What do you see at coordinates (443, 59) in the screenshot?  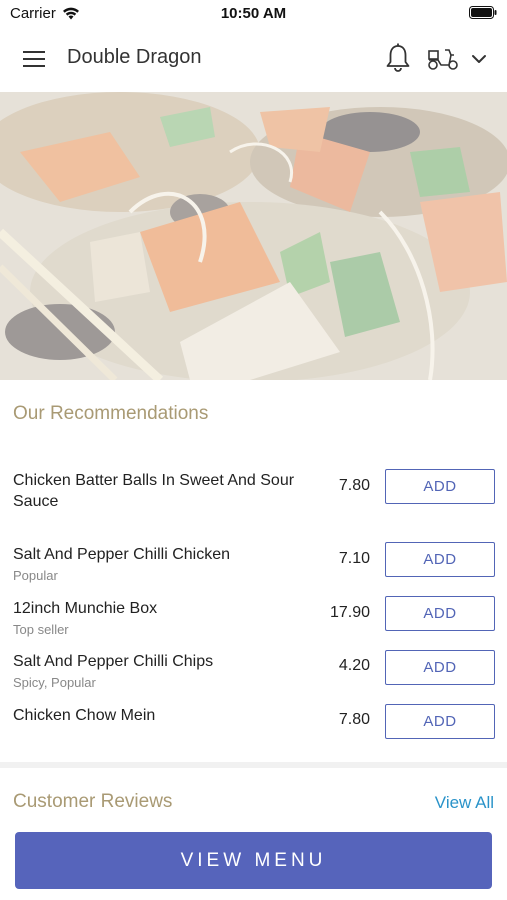 I see `delivery-scooter-icon` at bounding box center [443, 59].